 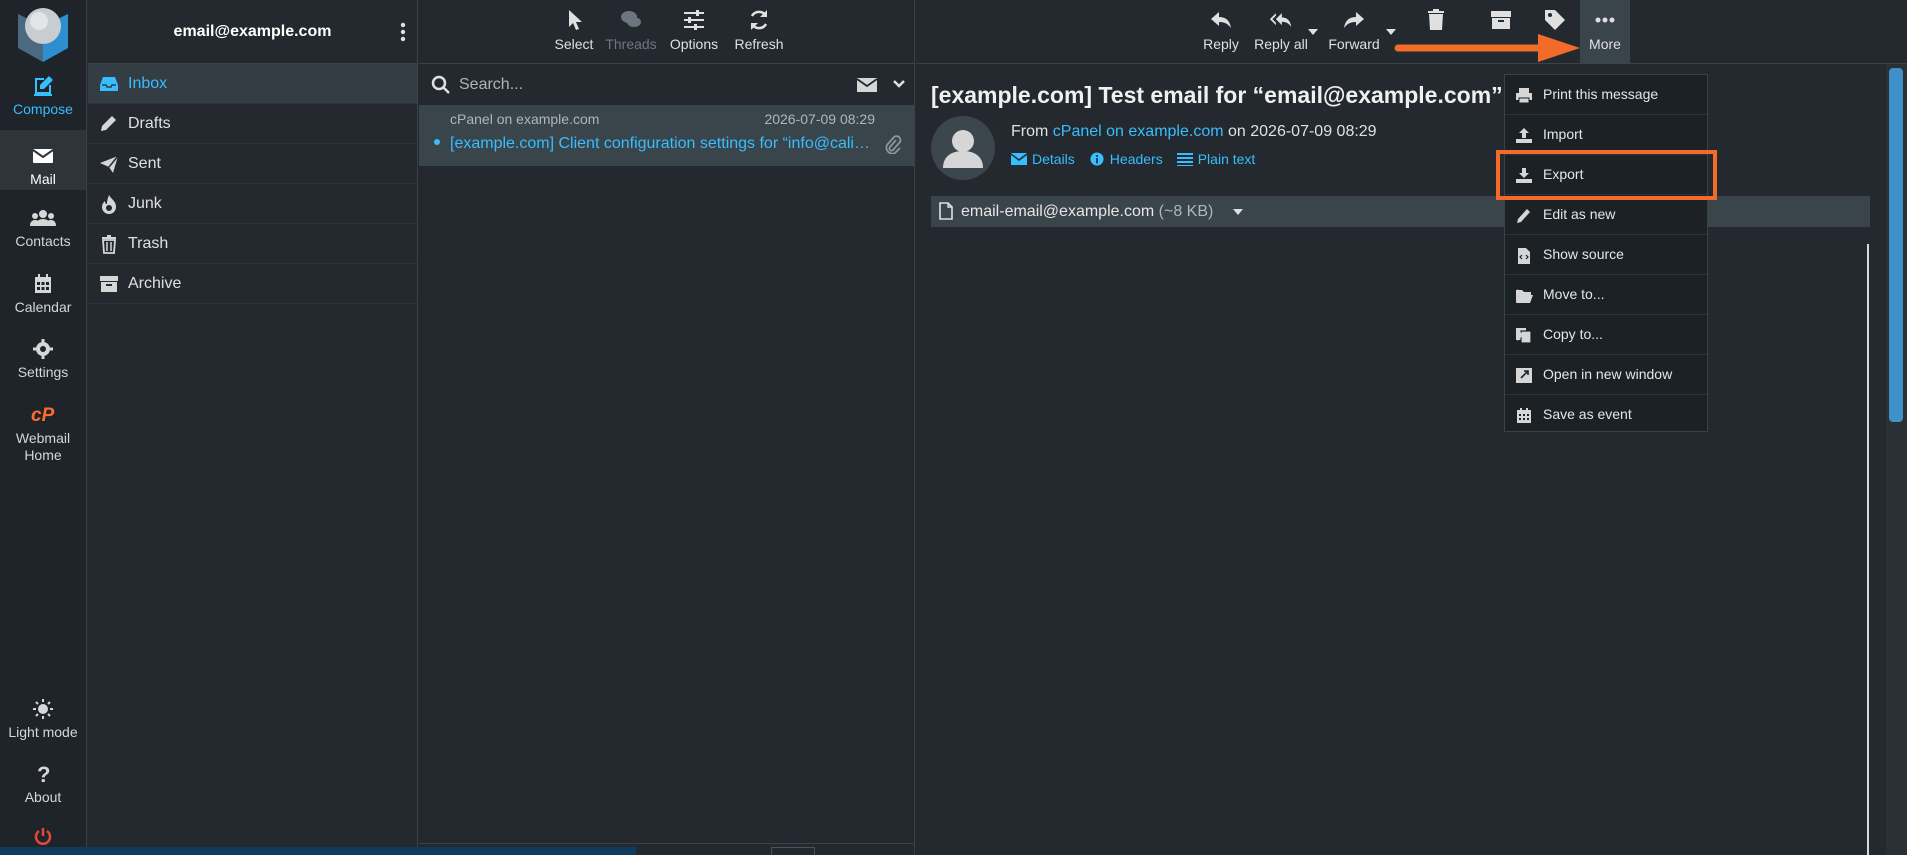 I want to click on folder-label: Archive, so click(x=155, y=283).